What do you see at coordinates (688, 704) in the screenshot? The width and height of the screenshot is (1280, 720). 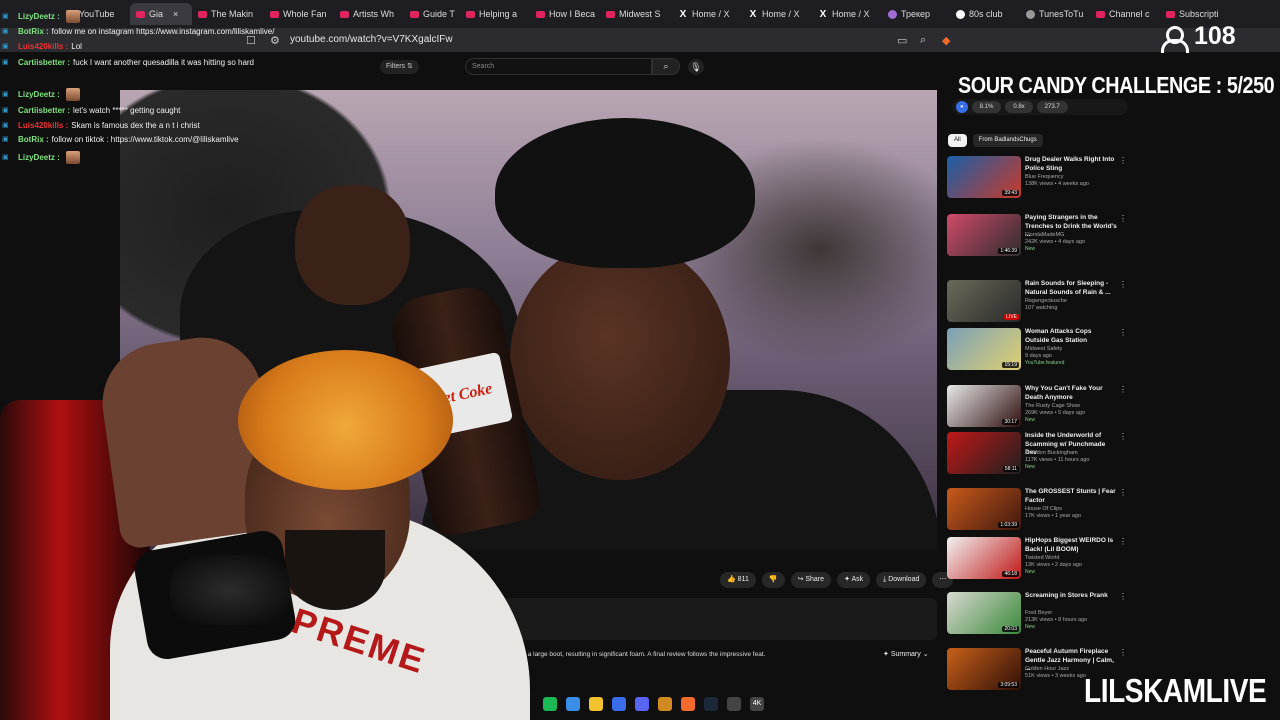 I see `brave-icon` at bounding box center [688, 704].